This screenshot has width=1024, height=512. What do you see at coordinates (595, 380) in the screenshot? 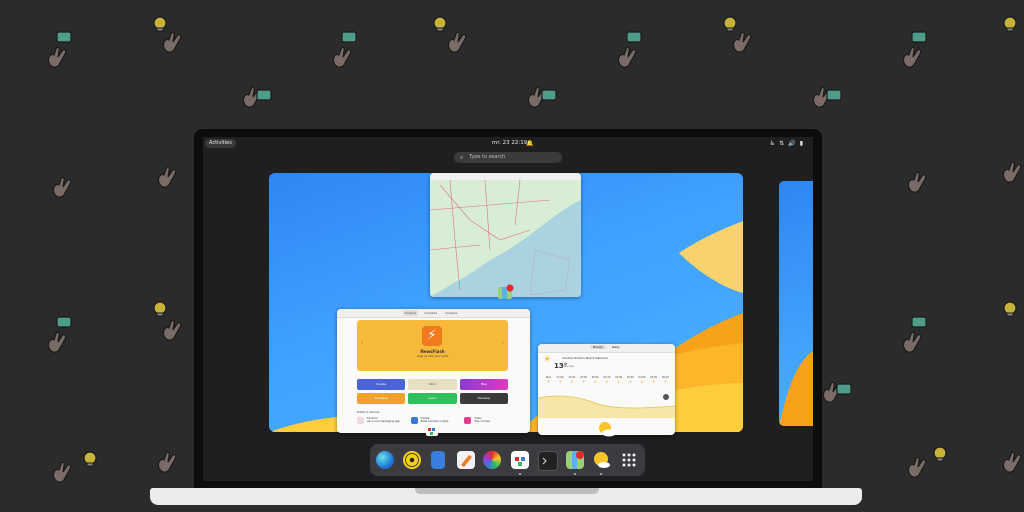
I see `hour-item: 00:00 ☀` at bounding box center [595, 380].